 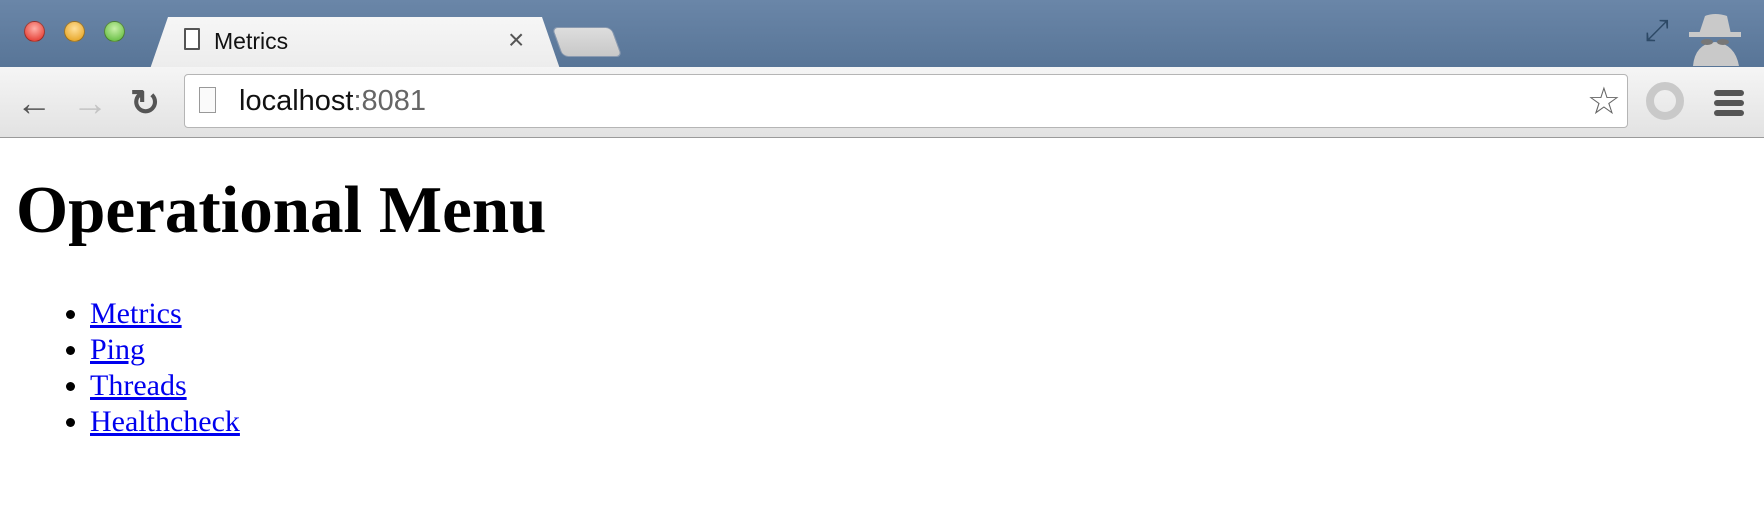 What do you see at coordinates (34, 103) in the screenshot?
I see `back-button: ←` at bounding box center [34, 103].